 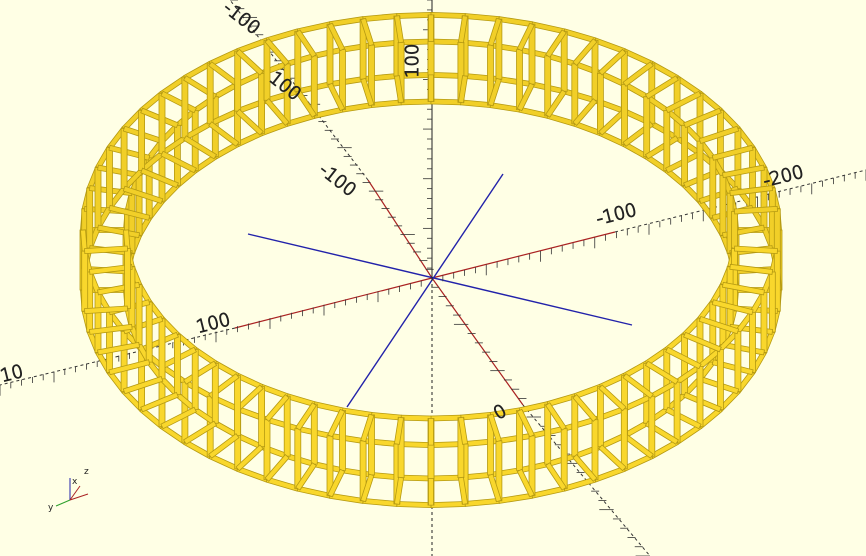 I want to click on axis-label-y-negative: -100, so click(x=337, y=180).